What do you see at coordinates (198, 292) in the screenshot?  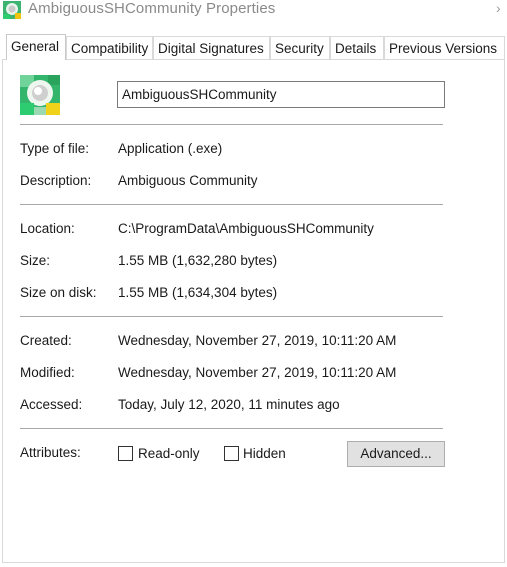 I see `size-on-disk-value: 1.55 MB (1,634,304 bytes)` at bounding box center [198, 292].